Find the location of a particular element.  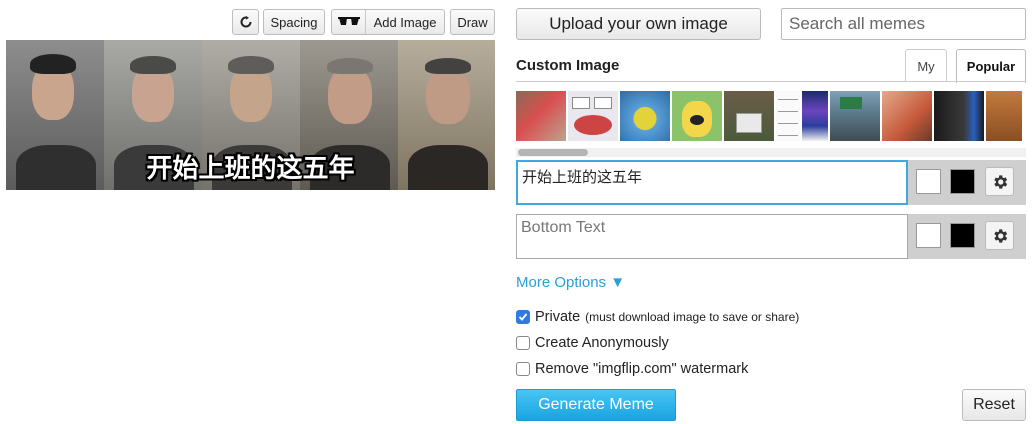

divider is located at coordinates (771, 81).